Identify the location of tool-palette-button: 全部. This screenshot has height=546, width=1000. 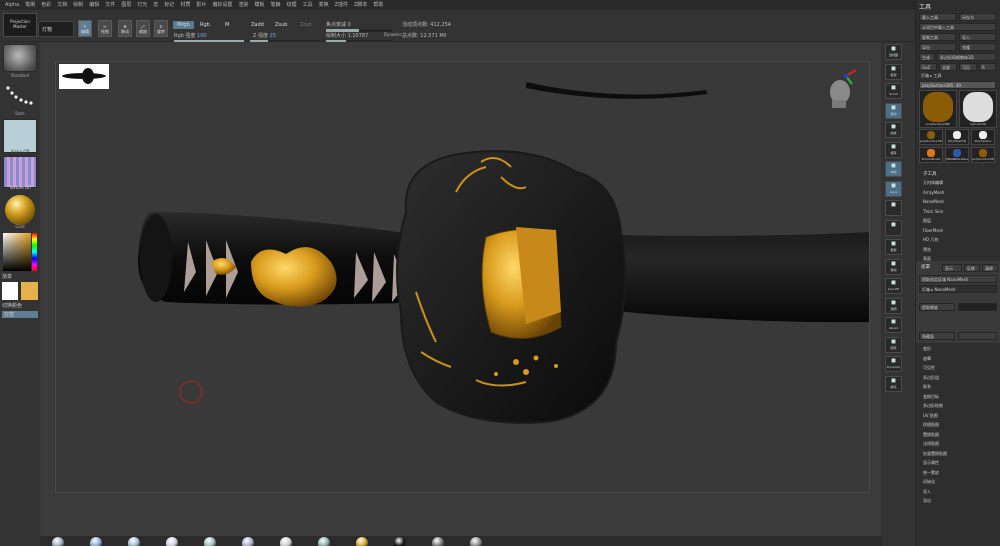
(948, 67).